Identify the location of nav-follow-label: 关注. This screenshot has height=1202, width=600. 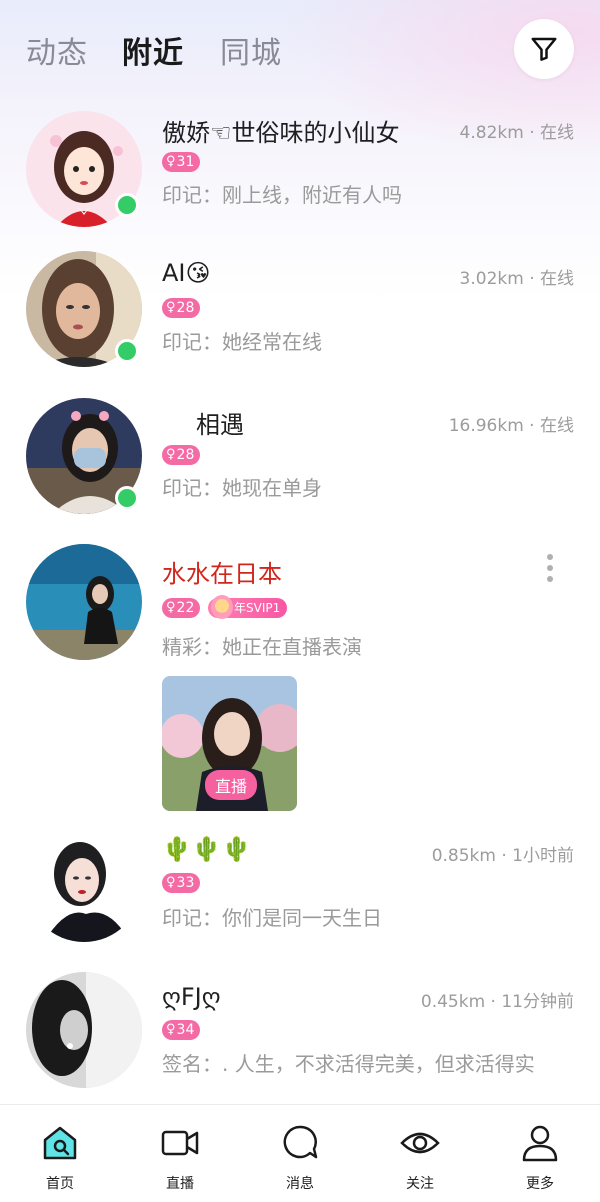
(420, 1184).